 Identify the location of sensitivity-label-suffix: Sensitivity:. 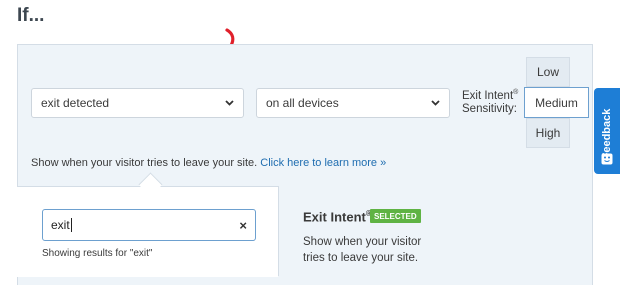
(489, 108).